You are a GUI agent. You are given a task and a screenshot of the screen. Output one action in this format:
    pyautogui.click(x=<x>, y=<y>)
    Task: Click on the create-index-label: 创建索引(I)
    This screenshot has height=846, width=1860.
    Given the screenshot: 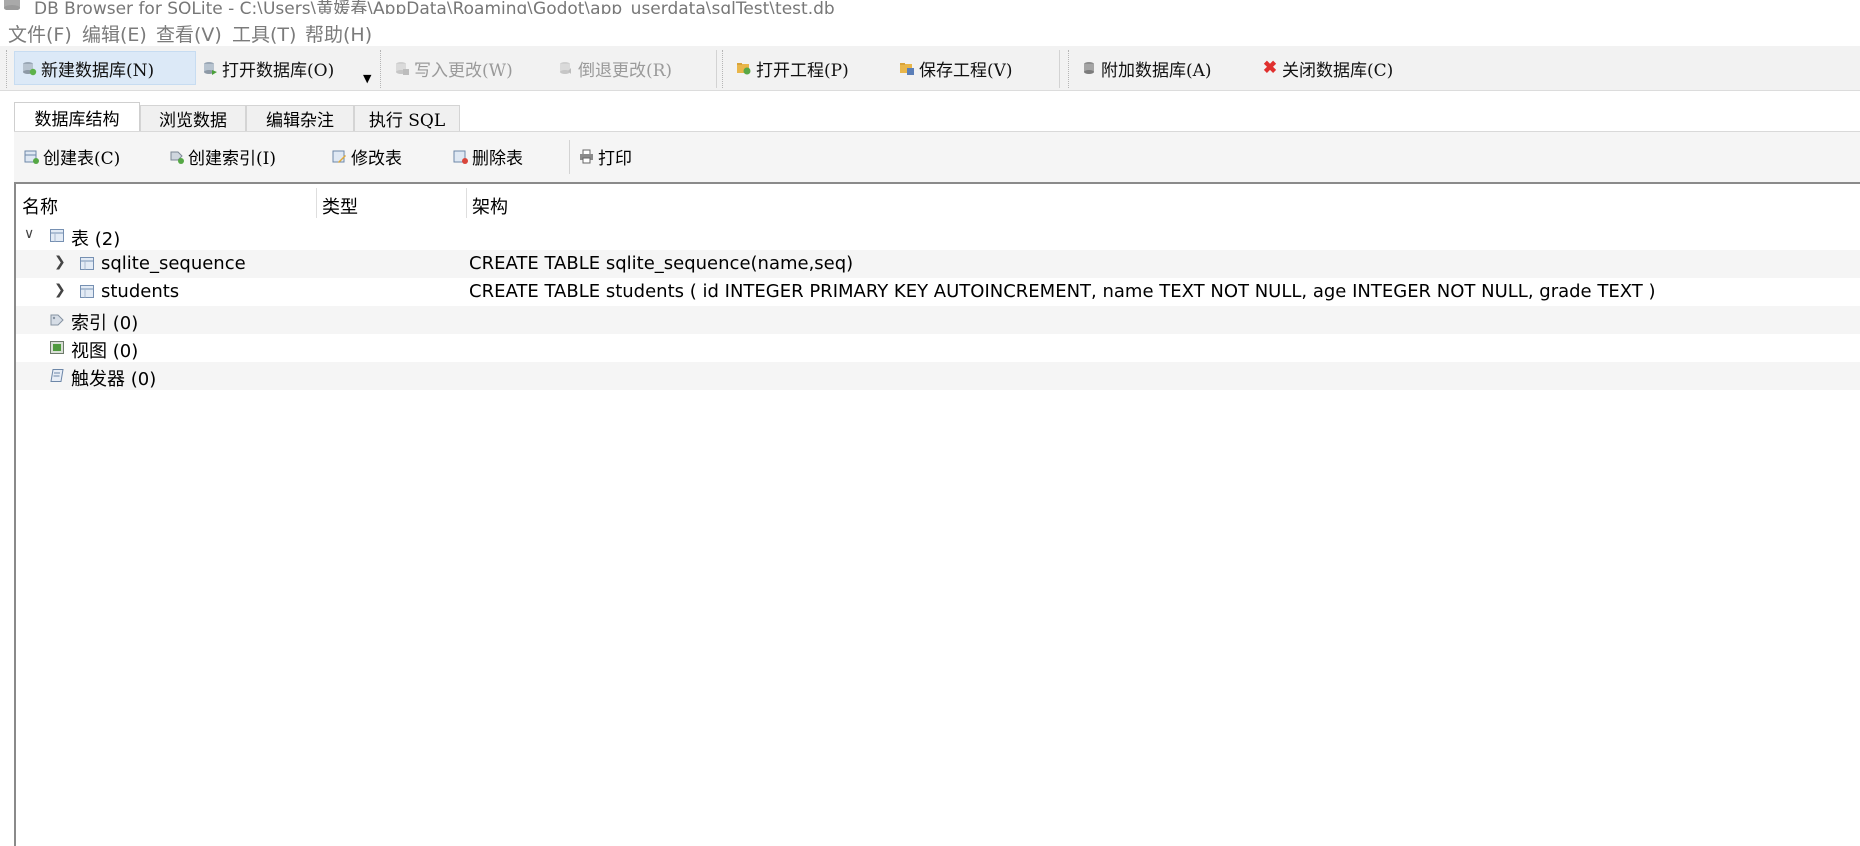 What is the action you would take?
    pyautogui.click(x=232, y=158)
    